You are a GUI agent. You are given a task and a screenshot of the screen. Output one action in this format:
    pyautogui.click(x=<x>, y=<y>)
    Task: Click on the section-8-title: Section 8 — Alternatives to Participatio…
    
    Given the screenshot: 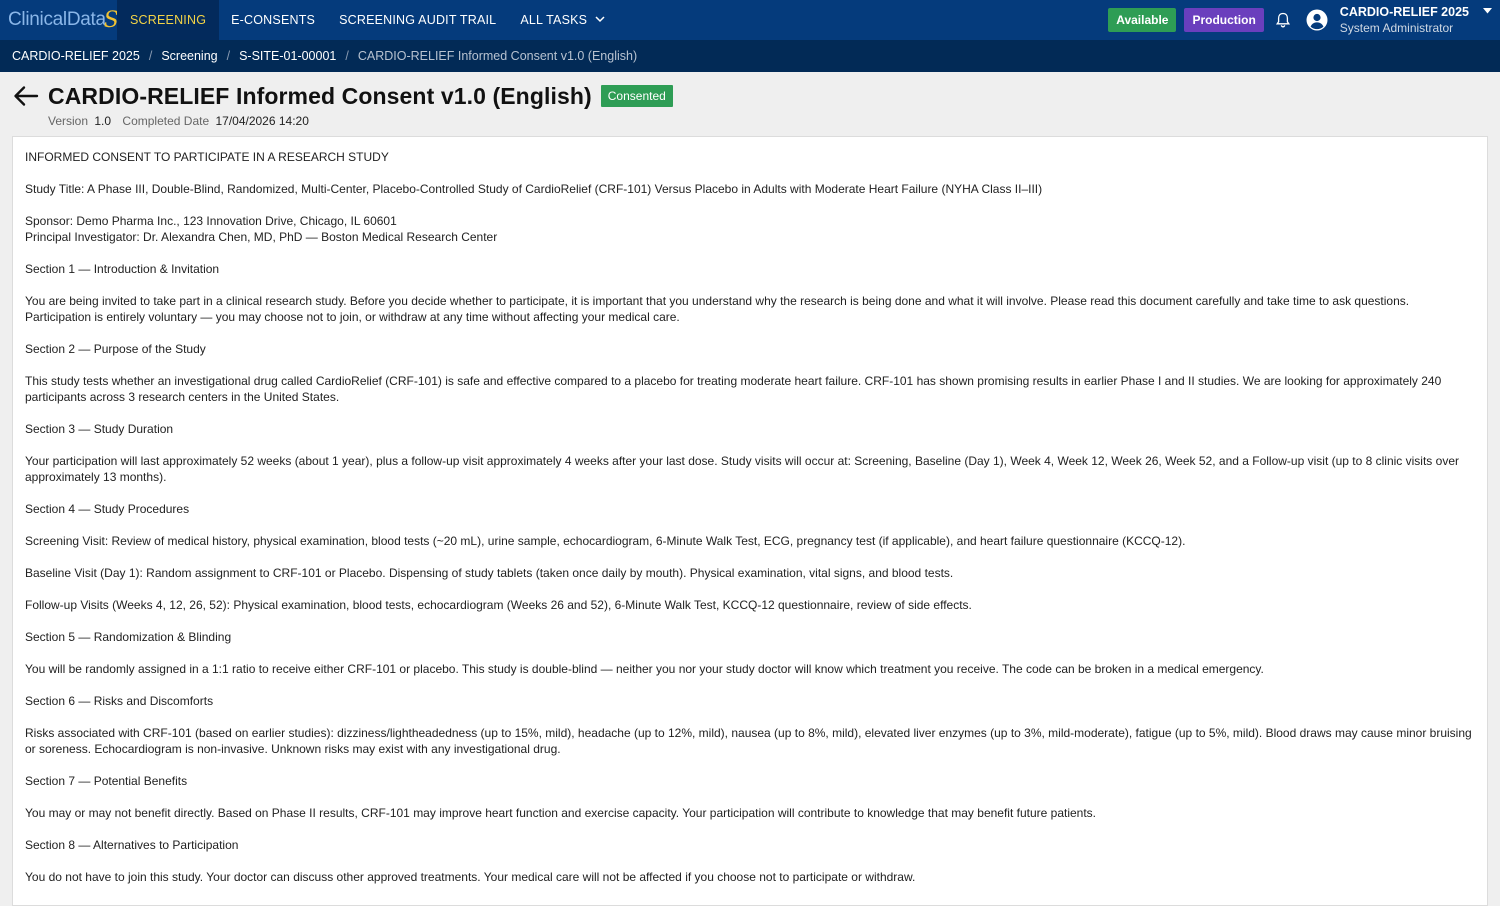 What is the action you would take?
    pyautogui.click(x=132, y=845)
    